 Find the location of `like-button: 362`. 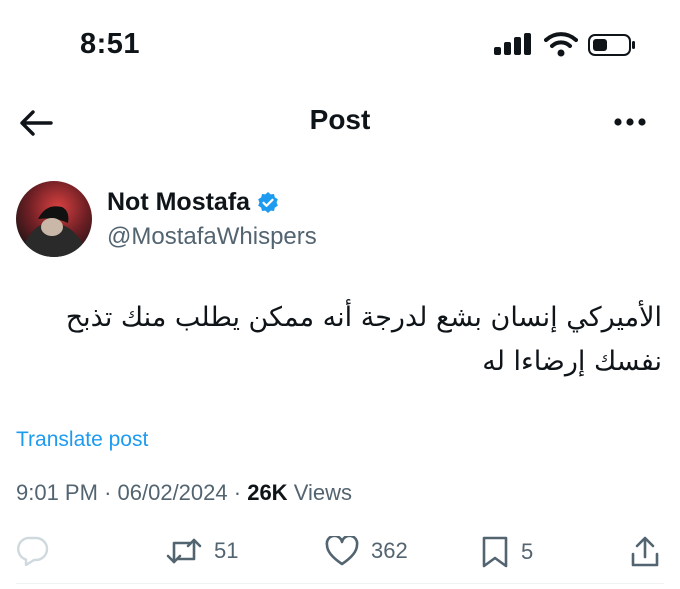

like-button: 362 is located at coordinates (366, 551).